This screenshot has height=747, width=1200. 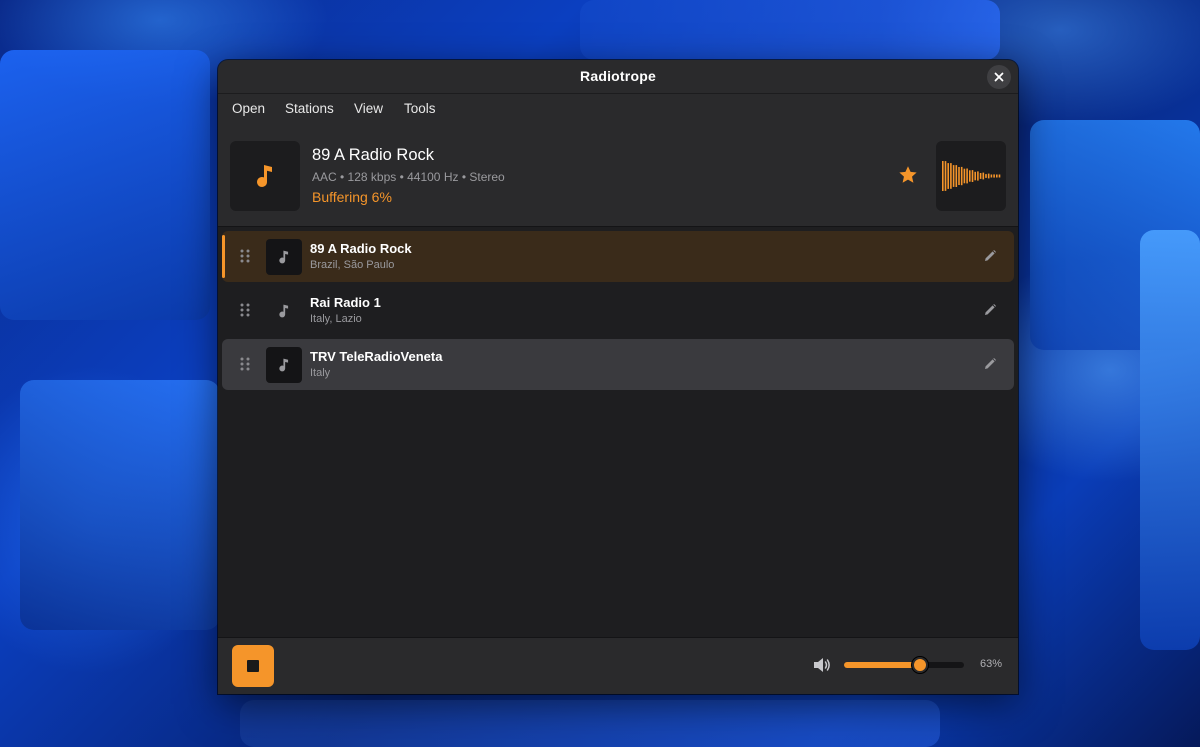 I want to click on volume-level, so click(x=882, y=665).